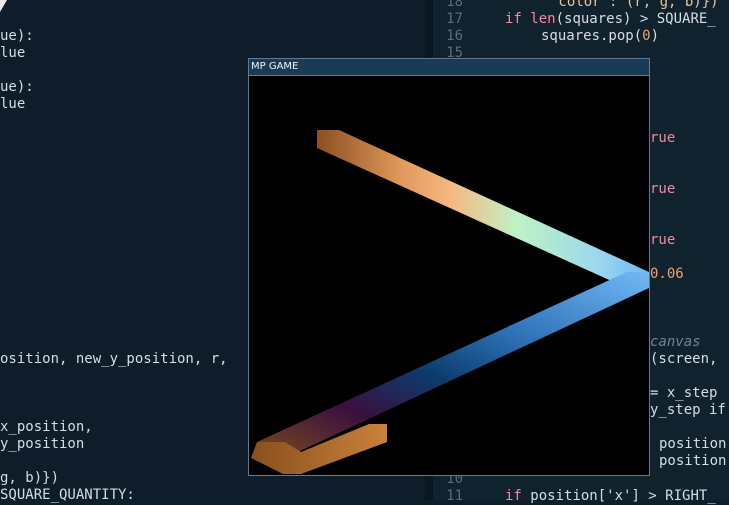 The image size is (729, 505). What do you see at coordinates (67, 495) in the screenshot?
I see `code-line: SQUARE_QUANTITY:` at bounding box center [67, 495].